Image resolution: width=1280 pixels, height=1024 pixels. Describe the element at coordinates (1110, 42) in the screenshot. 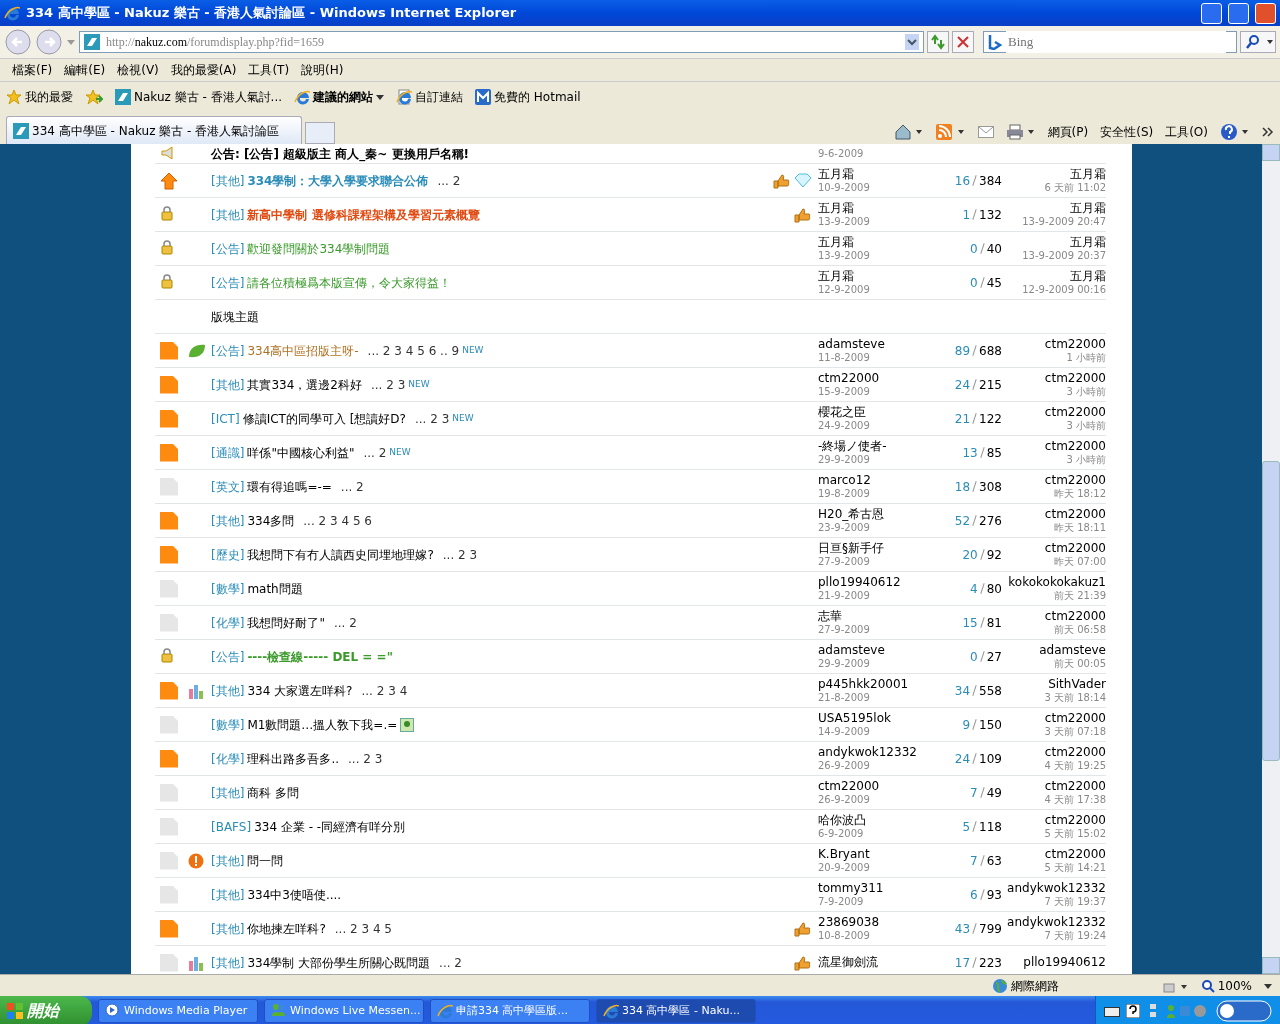

I see `search-field: Bing` at that location.